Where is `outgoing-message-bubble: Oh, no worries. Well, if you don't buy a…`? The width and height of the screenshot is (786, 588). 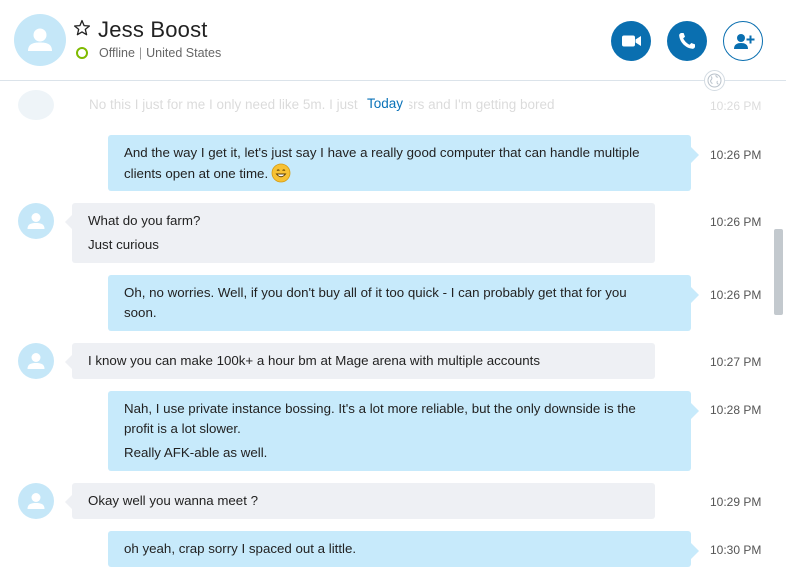 outgoing-message-bubble: Oh, no worries. Well, if you don't buy a… is located at coordinates (403, 303).